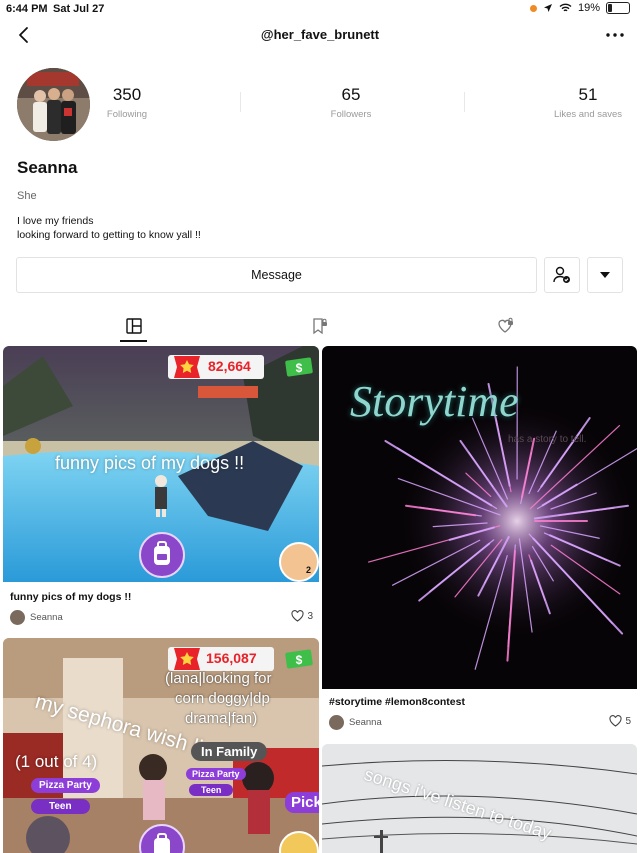 The image size is (640, 853). Describe the element at coordinates (351, 94) in the screenshot. I see `stat-followers-value: 65` at that location.